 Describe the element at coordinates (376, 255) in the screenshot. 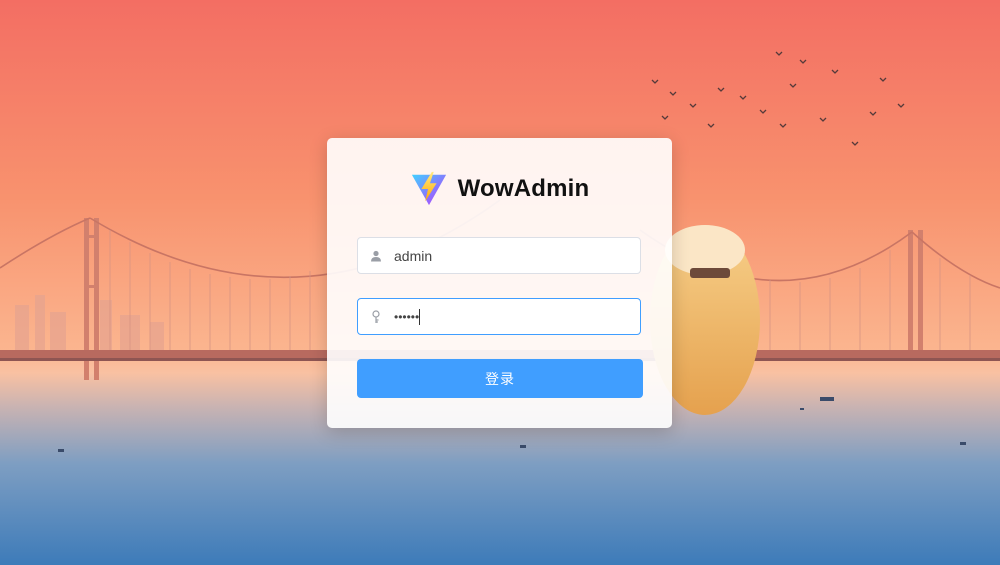

I see `user-icon` at that location.